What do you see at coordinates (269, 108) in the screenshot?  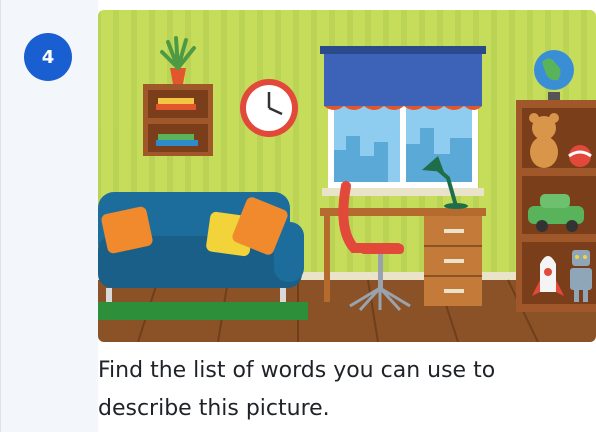 I see `clock-icon` at bounding box center [269, 108].